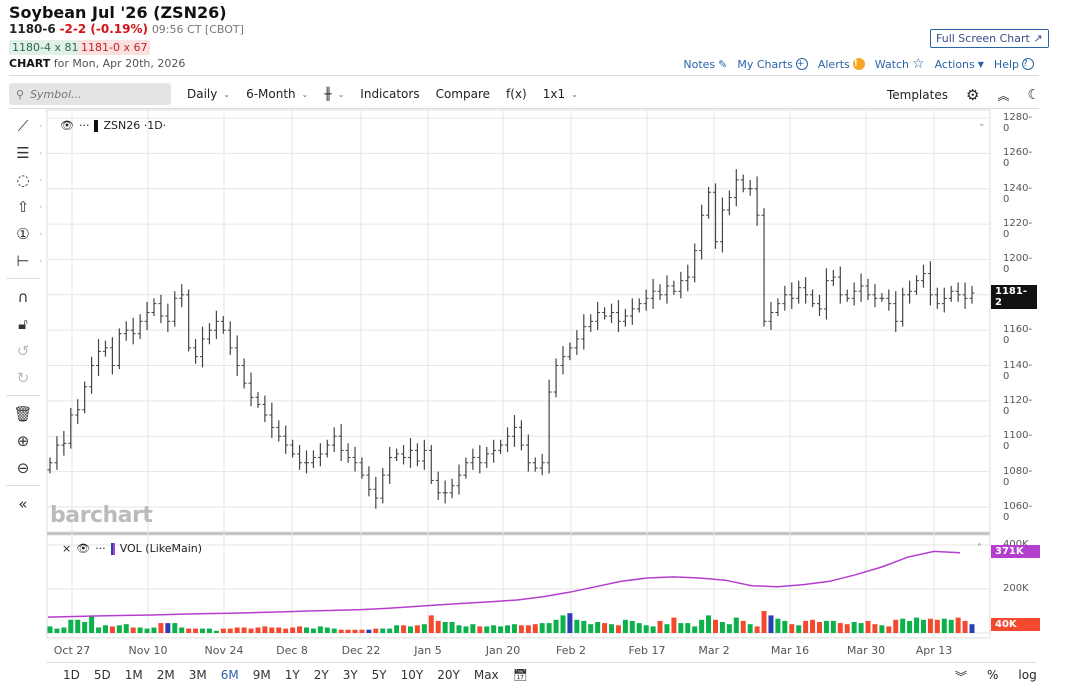  Describe the element at coordinates (982, 124) in the screenshot. I see `pane-menu-icon: ⌄` at that location.